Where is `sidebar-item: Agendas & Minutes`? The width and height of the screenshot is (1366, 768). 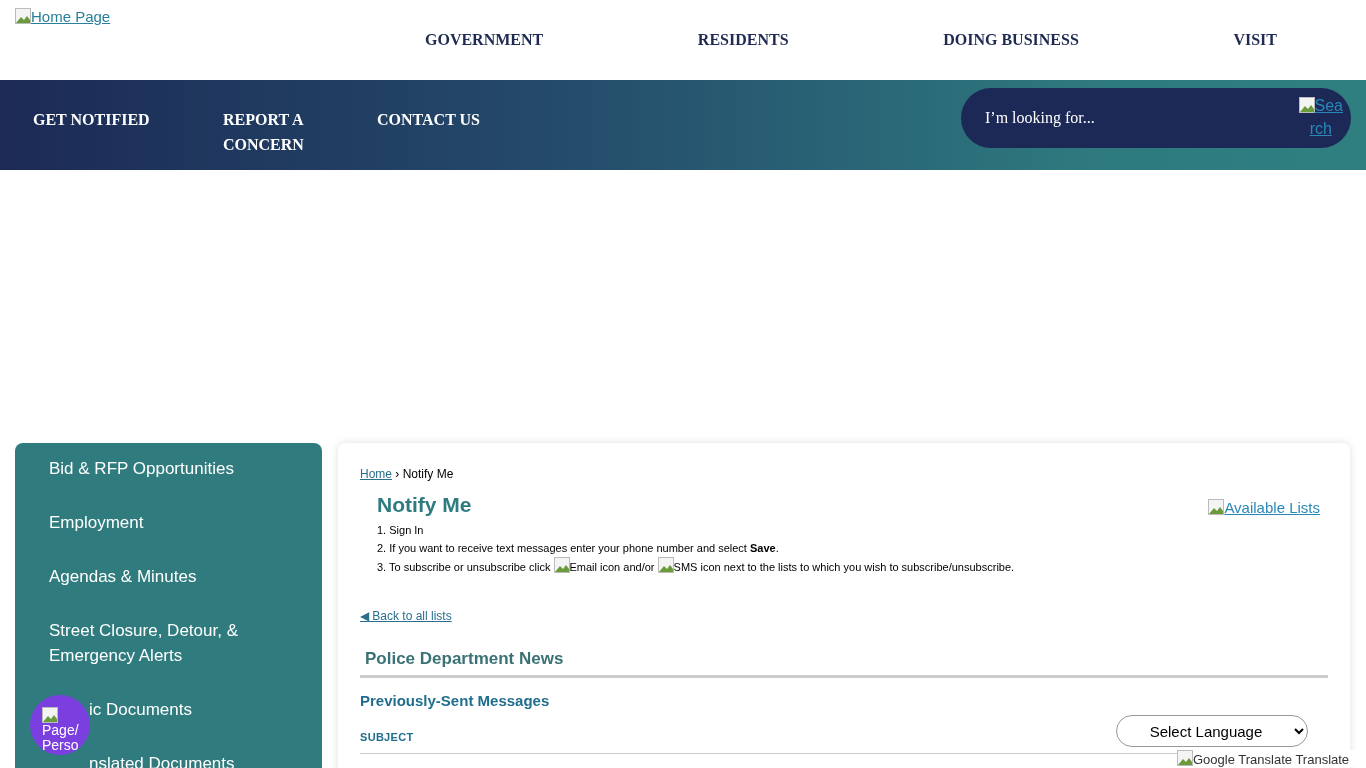 sidebar-item: Agendas & Minutes is located at coordinates (159, 576).